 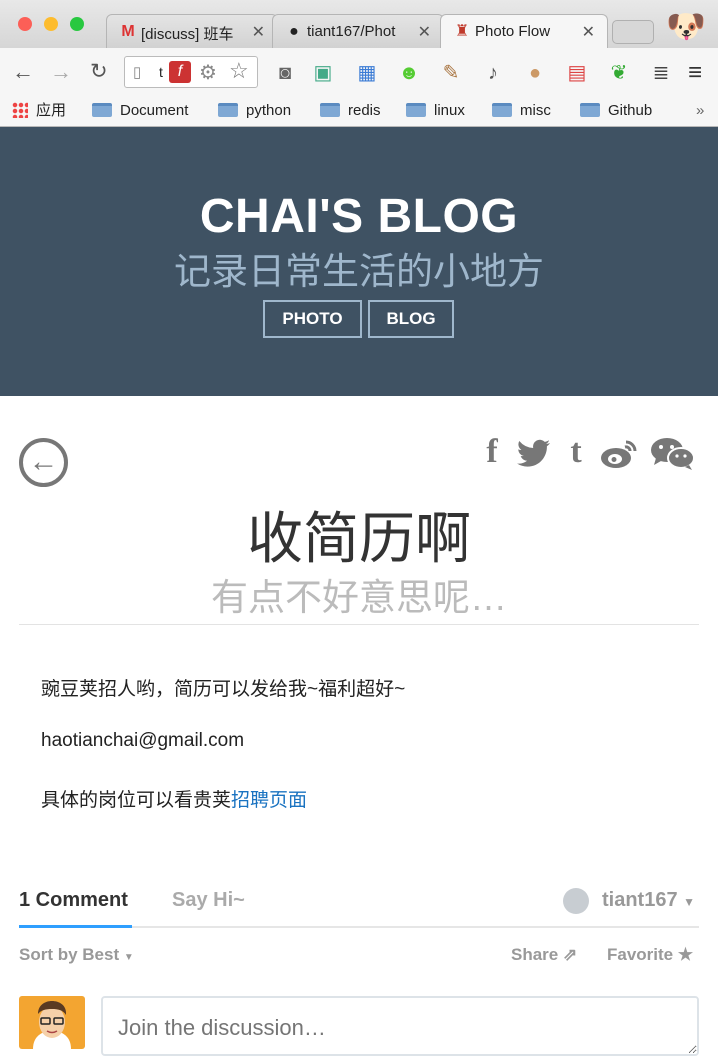 What do you see at coordinates (570, 954) in the screenshot?
I see `share-icon: ⇗` at bounding box center [570, 954].